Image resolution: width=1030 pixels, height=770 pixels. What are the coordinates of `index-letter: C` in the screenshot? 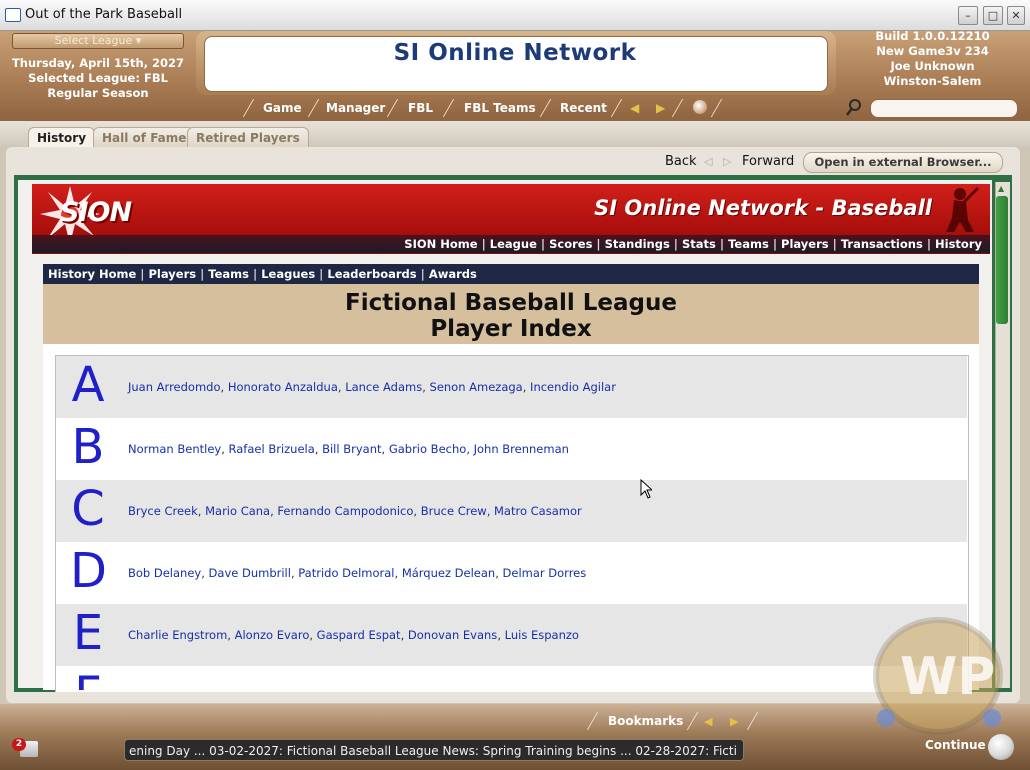 It's located at (88, 509).